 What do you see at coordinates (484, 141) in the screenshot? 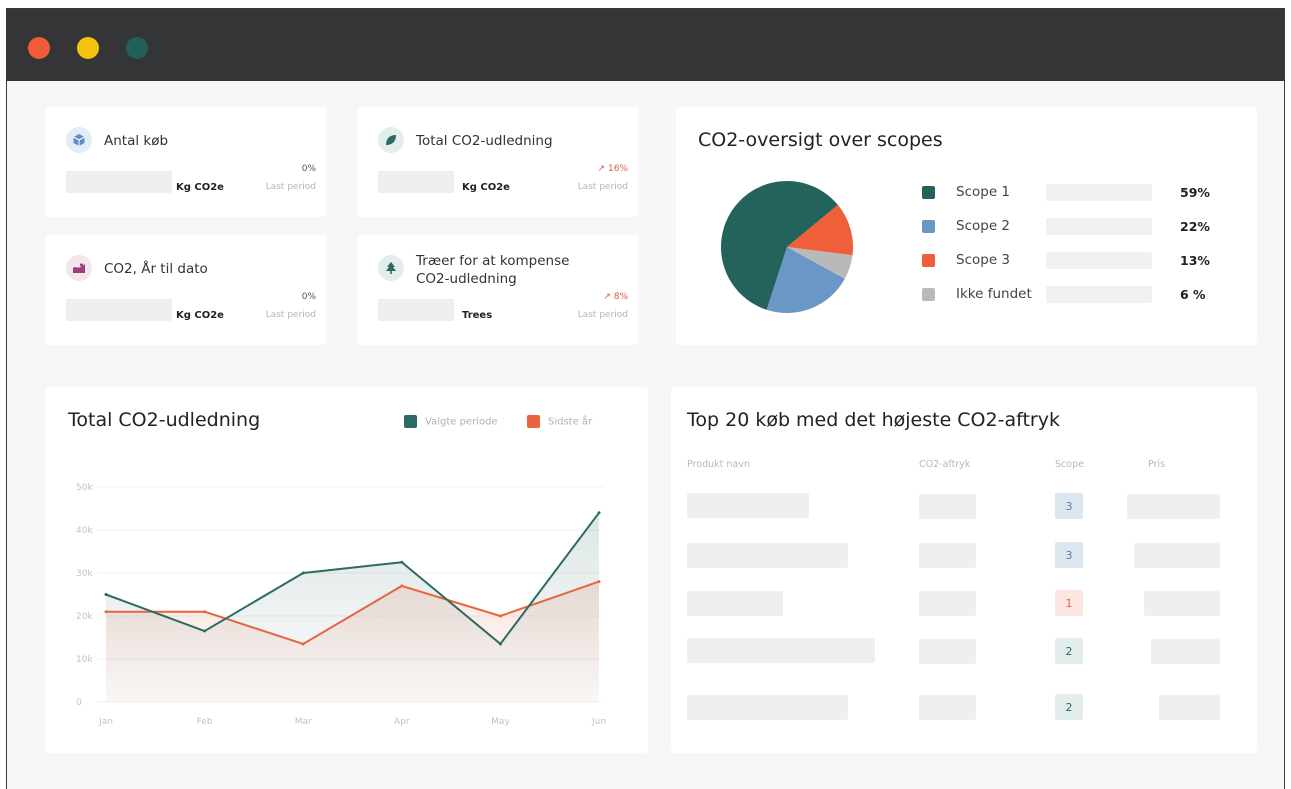
I see `kpi-title: Total CO2-udledning` at bounding box center [484, 141].